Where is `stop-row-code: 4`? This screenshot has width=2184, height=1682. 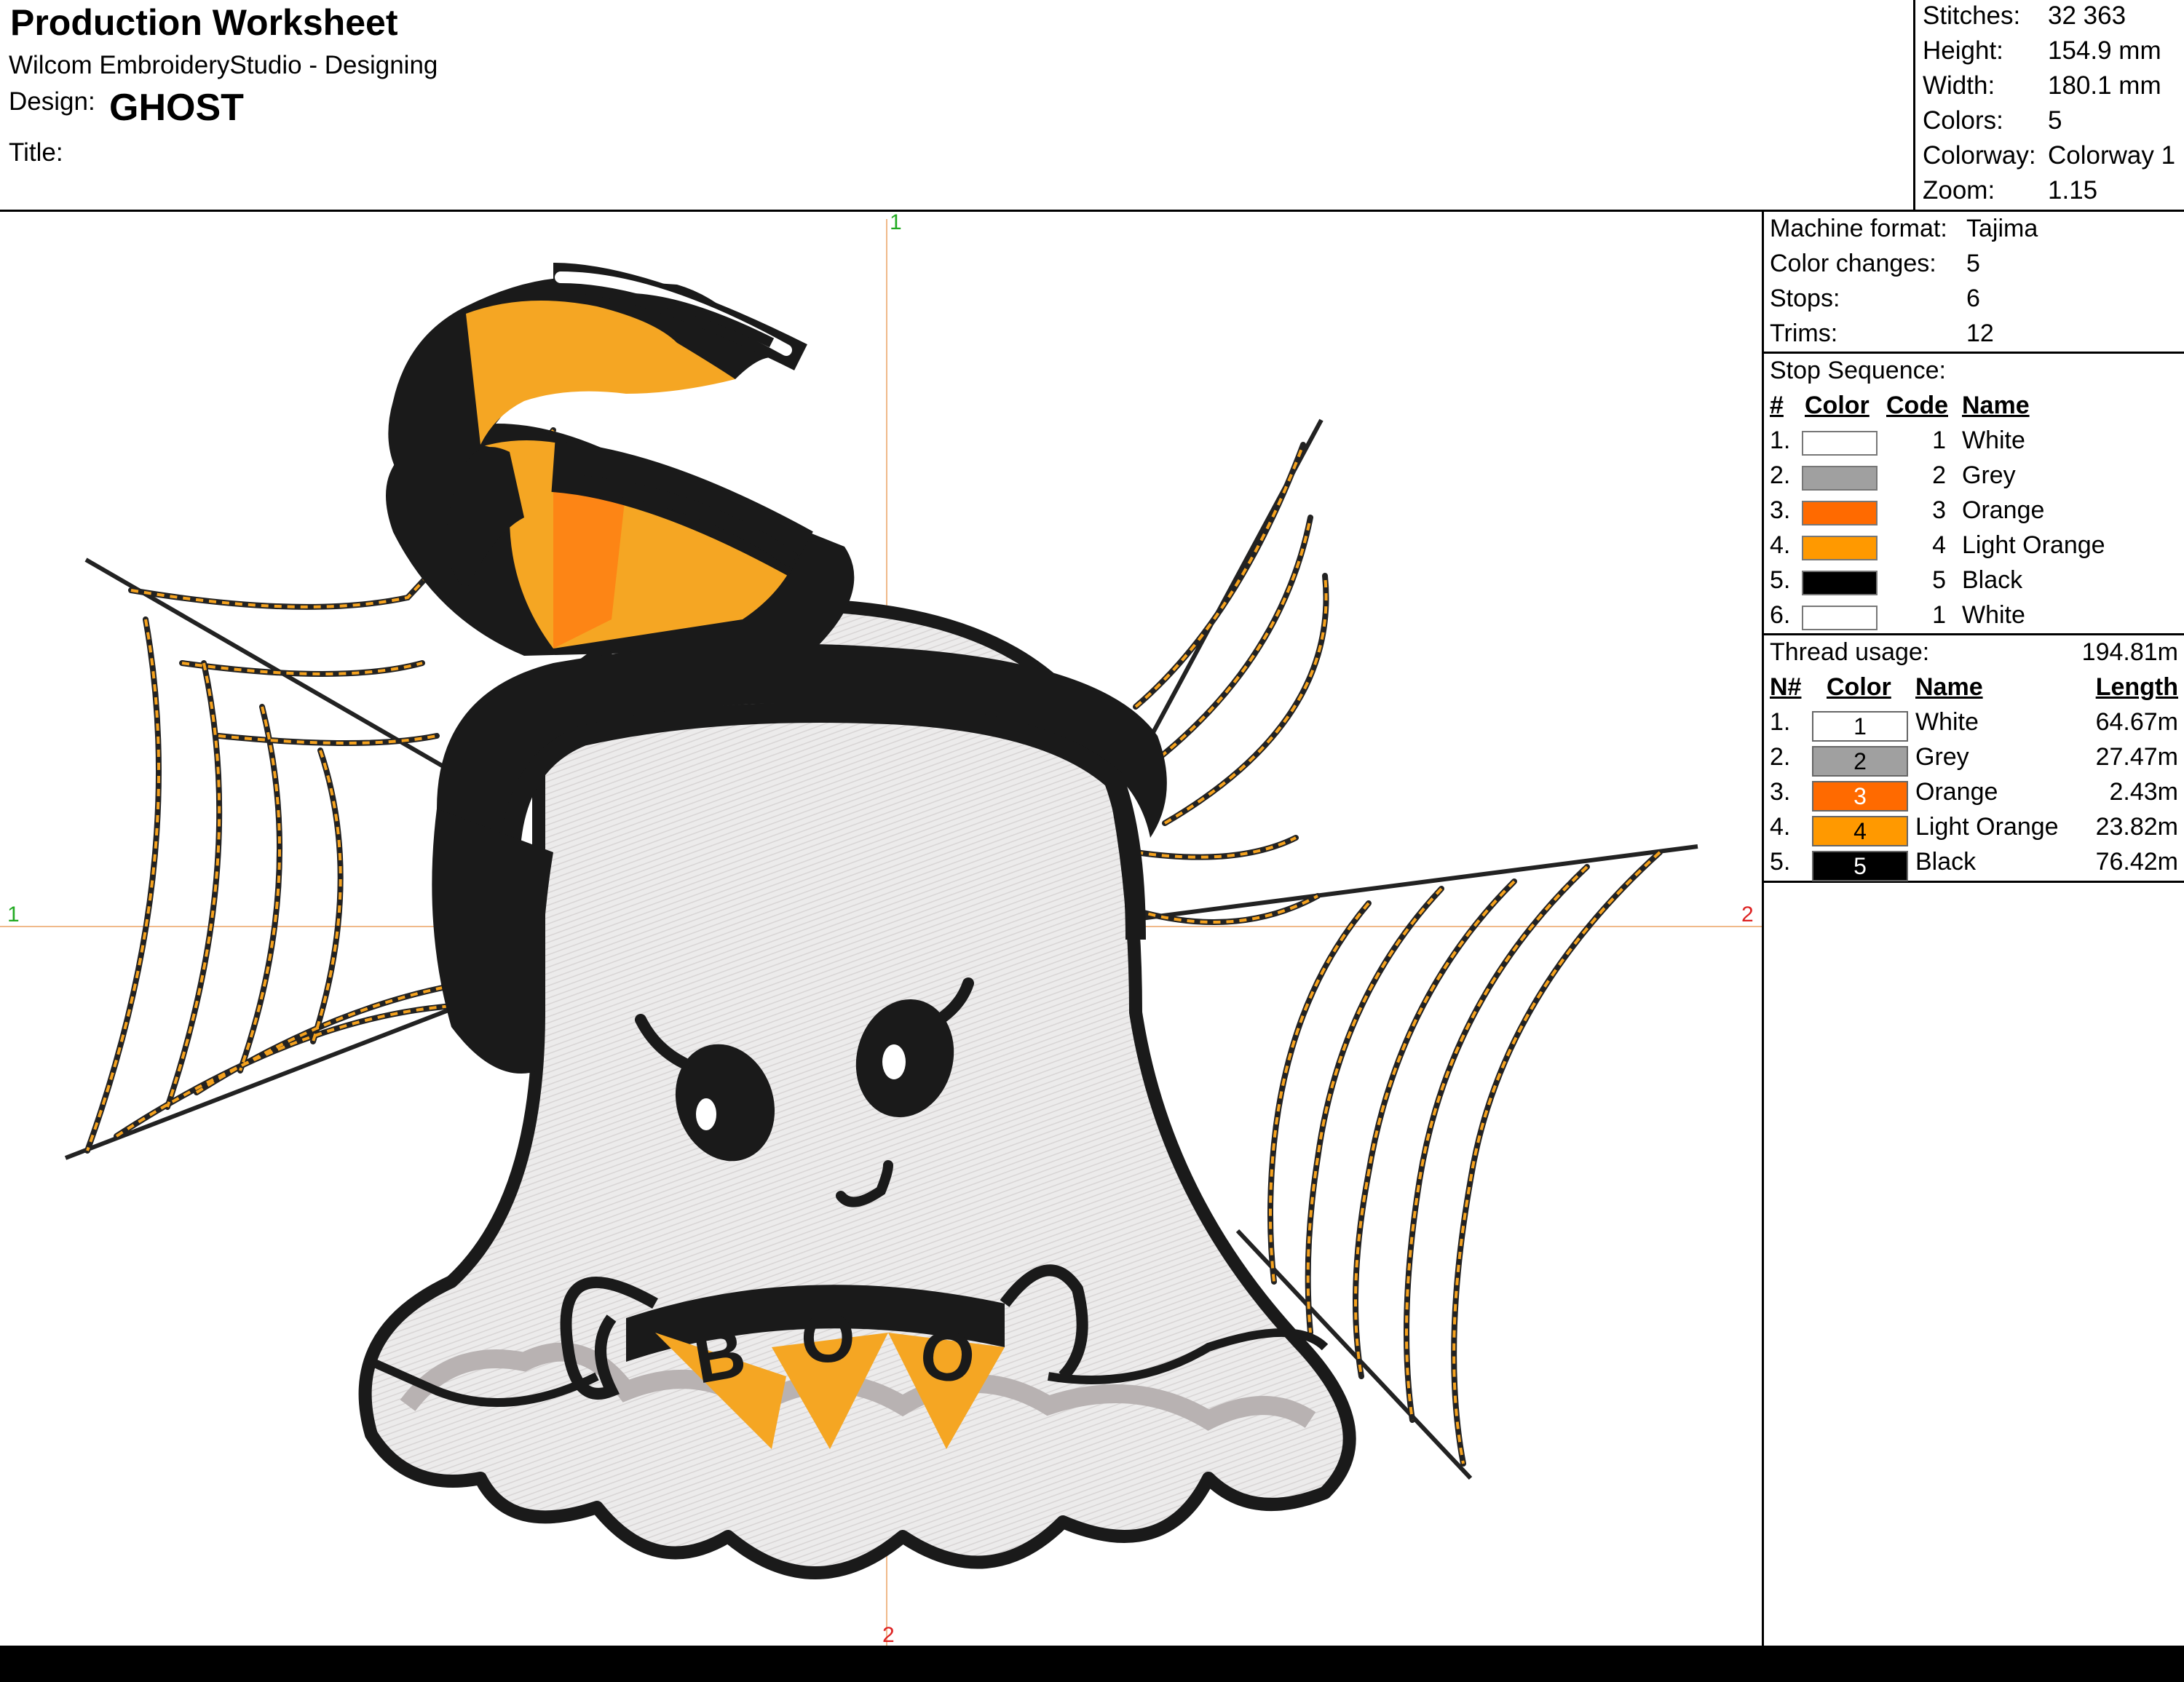 stop-row-code: 4 is located at coordinates (1939, 545).